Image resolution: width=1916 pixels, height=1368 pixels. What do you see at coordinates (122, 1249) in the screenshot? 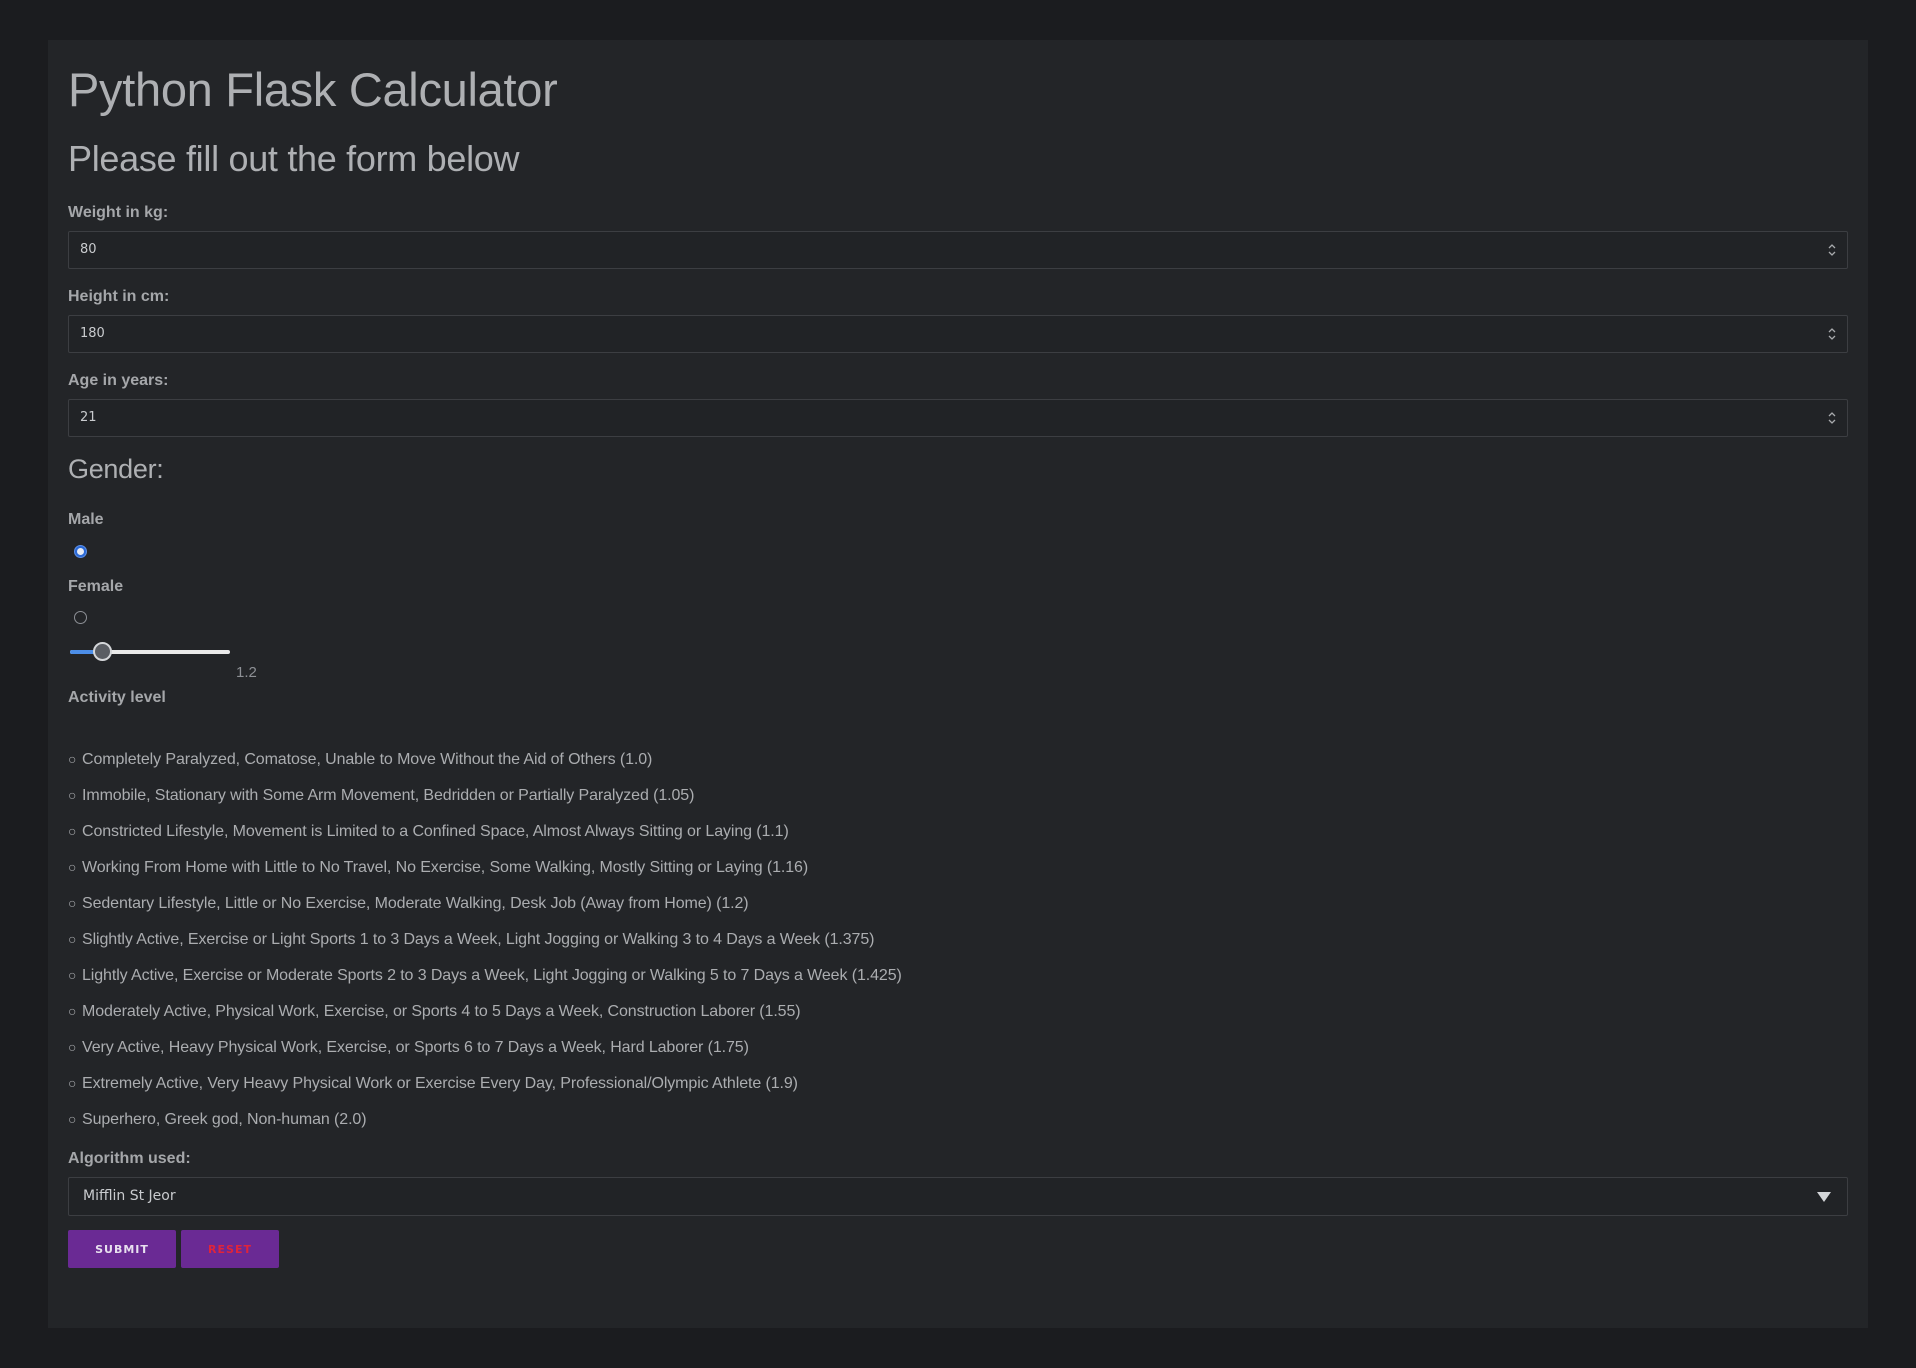
I see `submit-button: SUBMIT` at bounding box center [122, 1249].